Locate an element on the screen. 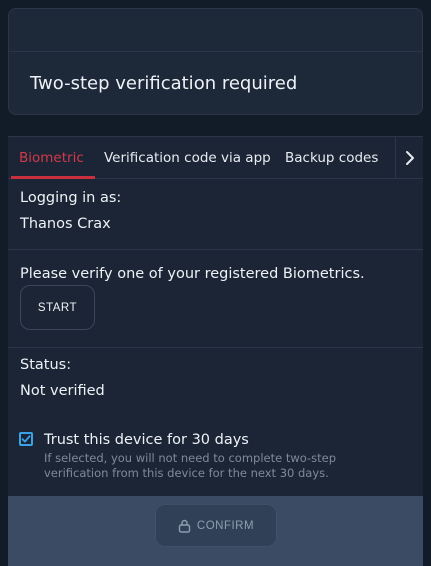 Image resolution: width=431 pixels, height=566 pixels. confirm-button: CONFIRM is located at coordinates (216, 525).